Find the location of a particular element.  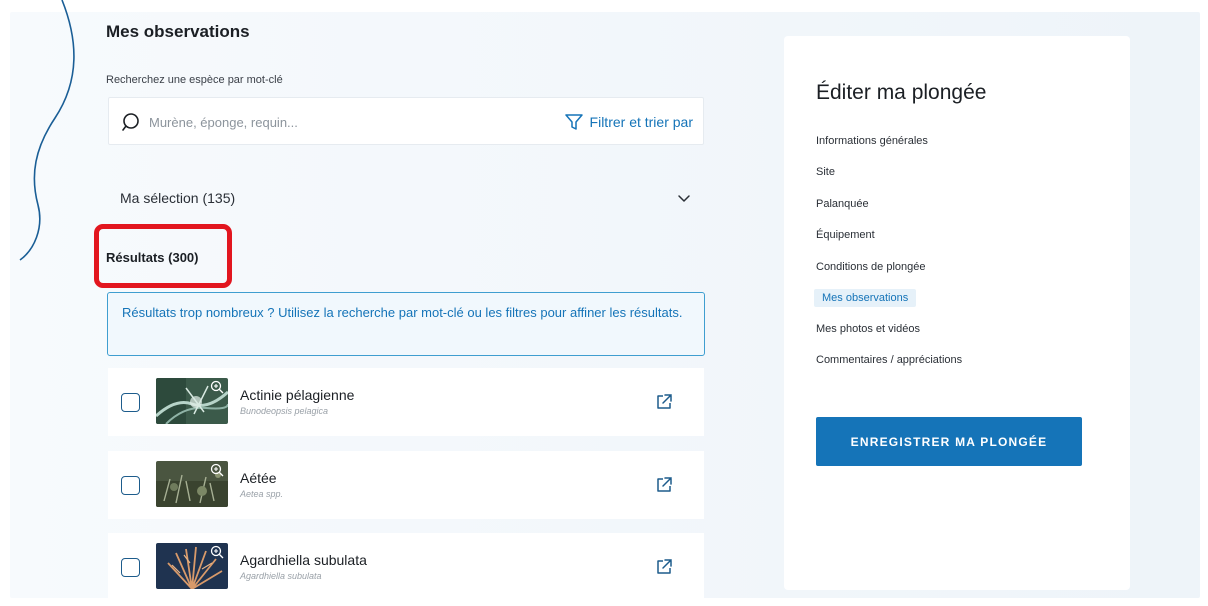

search-icon is located at coordinates (130, 122).